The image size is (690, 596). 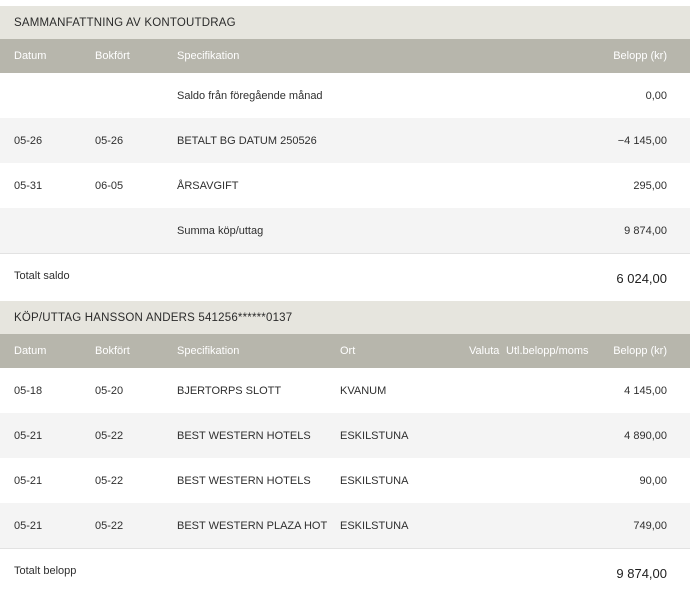 I want to click on summary-row: Summa köp/uttag 9 874,00, so click(x=345, y=230).